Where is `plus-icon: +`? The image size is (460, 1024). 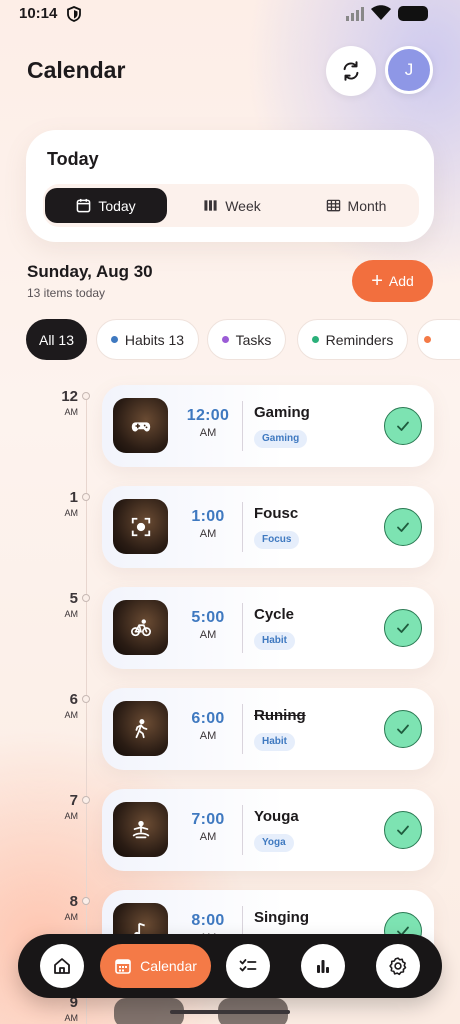
plus-icon: + is located at coordinates (377, 281).